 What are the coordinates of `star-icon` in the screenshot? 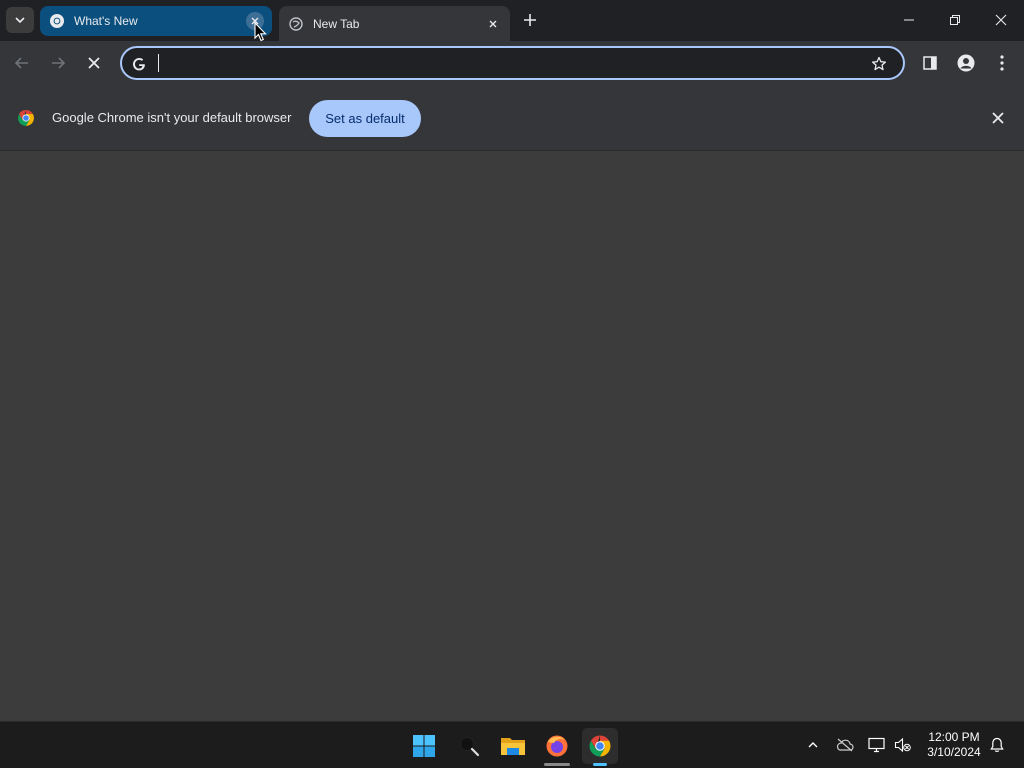 It's located at (879, 63).